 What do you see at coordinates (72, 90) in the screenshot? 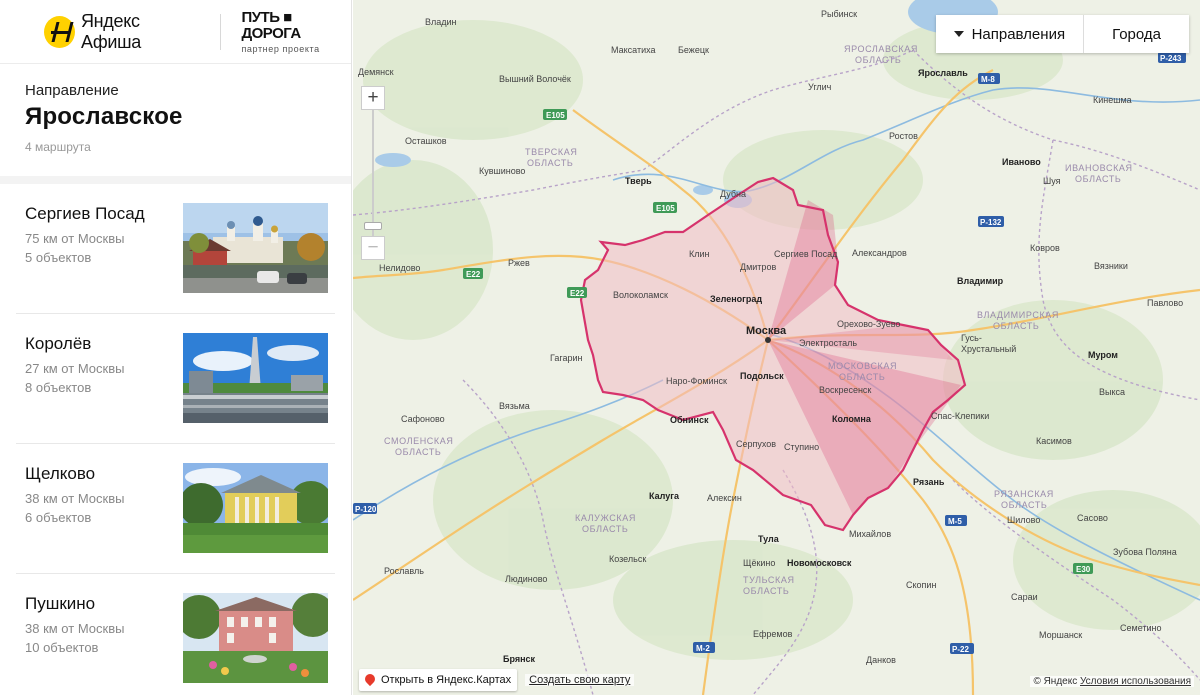
I see `direction-label: Направление` at bounding box center [72, 90].